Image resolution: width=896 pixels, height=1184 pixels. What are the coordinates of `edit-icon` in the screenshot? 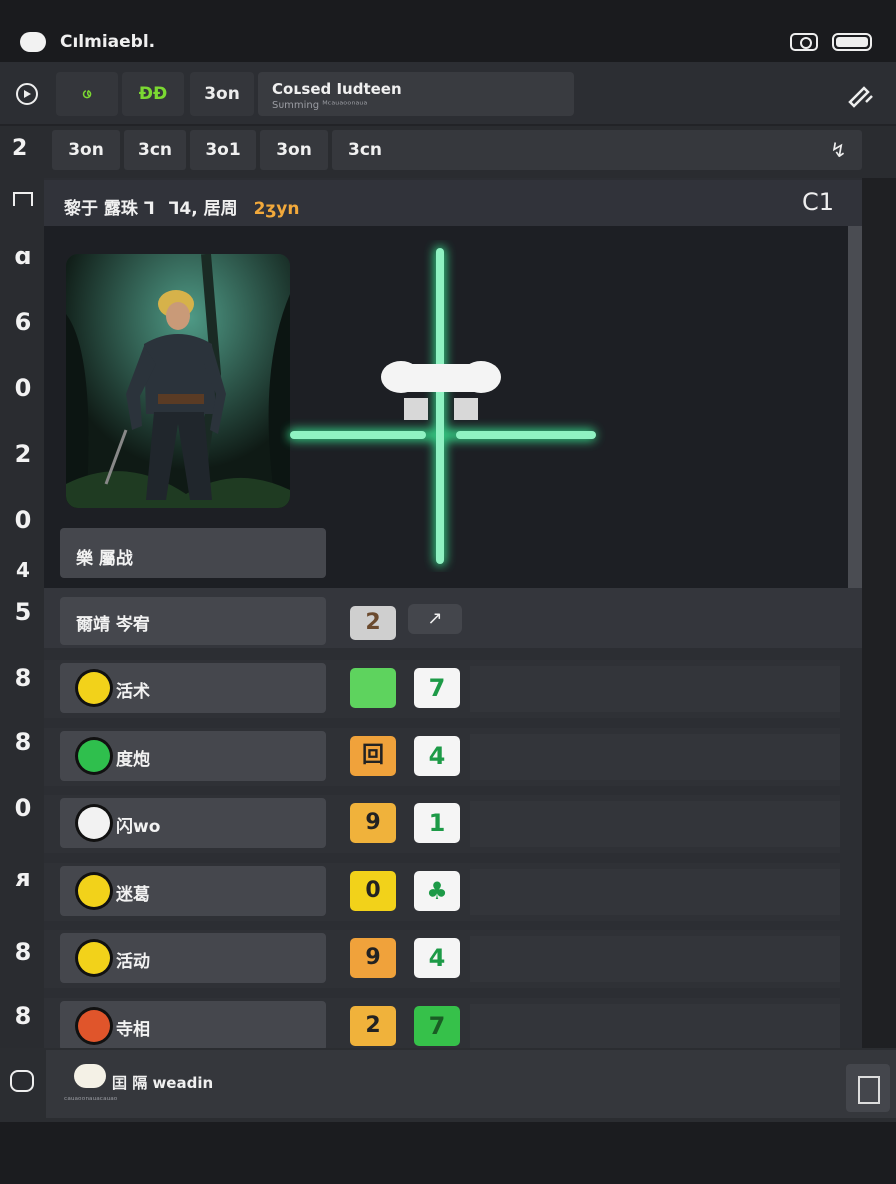 It's located at (861, 94).